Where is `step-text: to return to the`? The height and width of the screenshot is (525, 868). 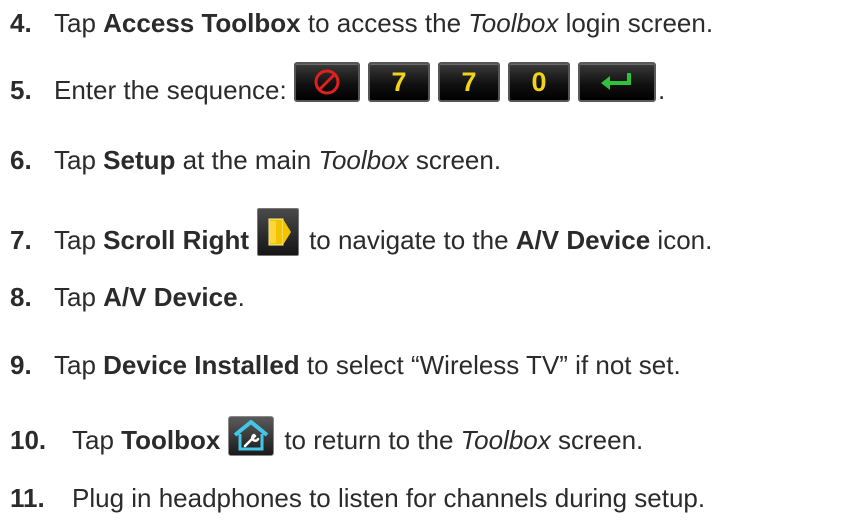 step-text: to return to the is located at coordinates (372, 440).